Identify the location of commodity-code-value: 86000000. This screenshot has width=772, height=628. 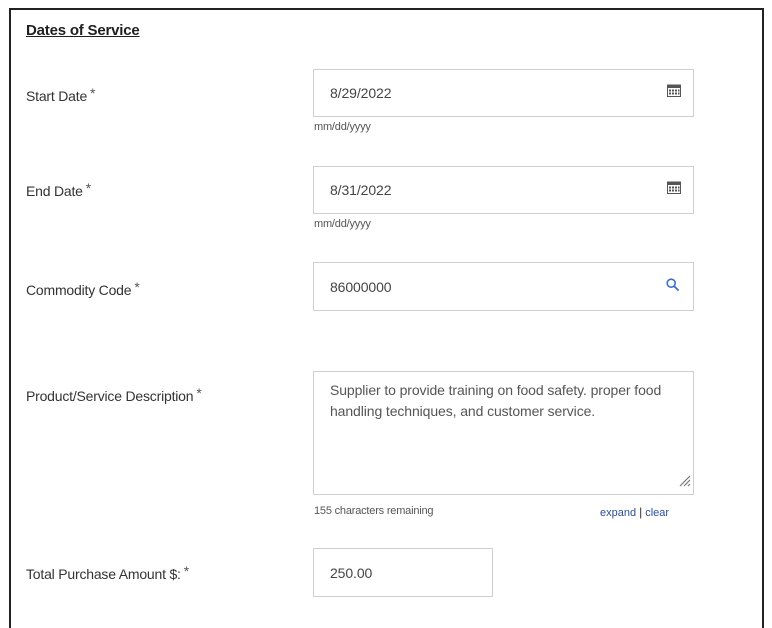
(361, 286).